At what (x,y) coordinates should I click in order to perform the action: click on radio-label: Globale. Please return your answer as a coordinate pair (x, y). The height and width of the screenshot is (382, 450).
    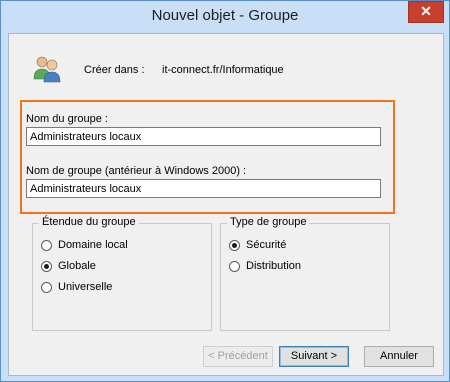
    Looking at the image, I should click on (77, 266).